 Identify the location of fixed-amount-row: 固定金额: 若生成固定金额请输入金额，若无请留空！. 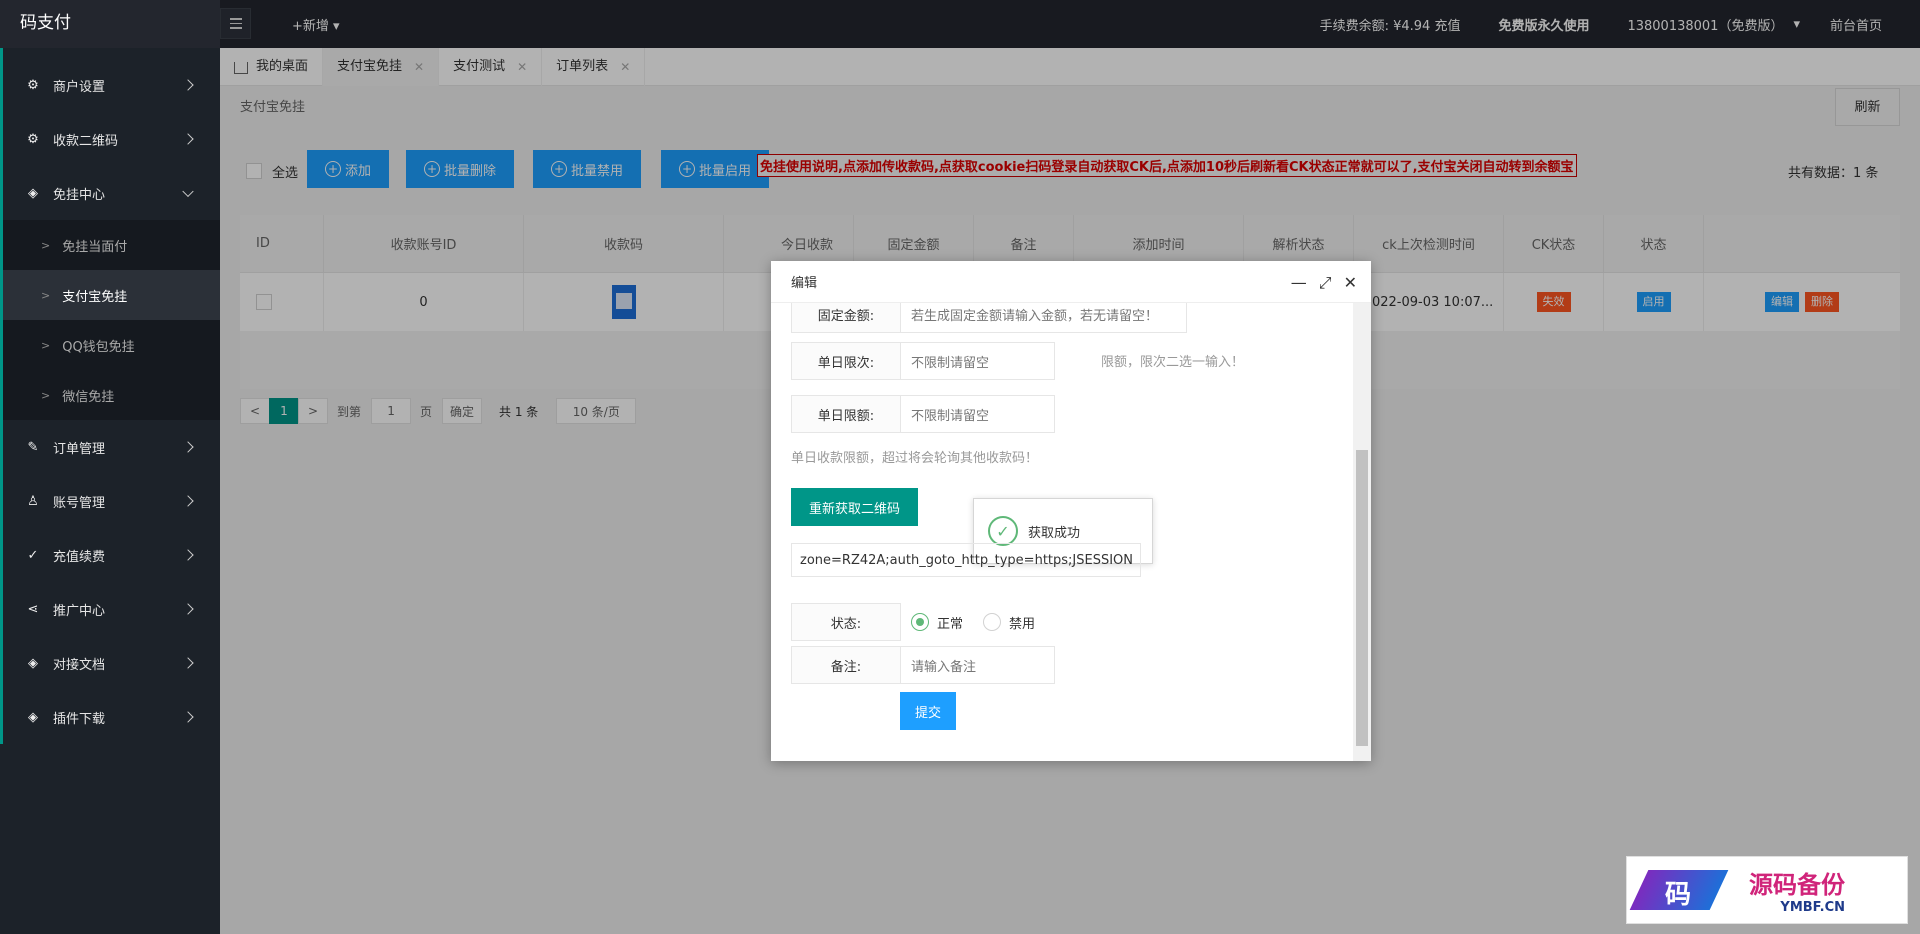
(989, 318).